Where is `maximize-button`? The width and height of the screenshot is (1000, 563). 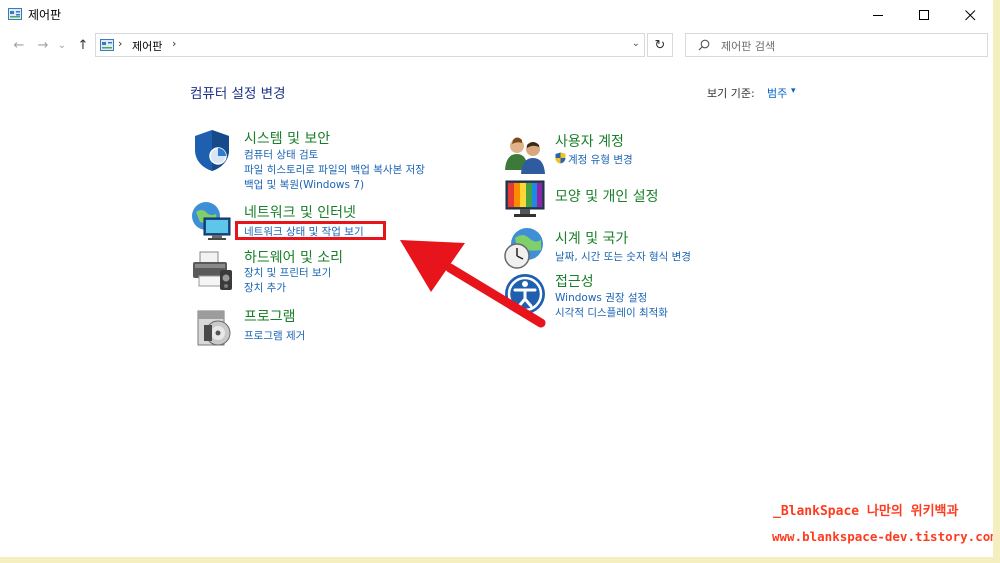 maximize-button is located at coordinates (924, 15).